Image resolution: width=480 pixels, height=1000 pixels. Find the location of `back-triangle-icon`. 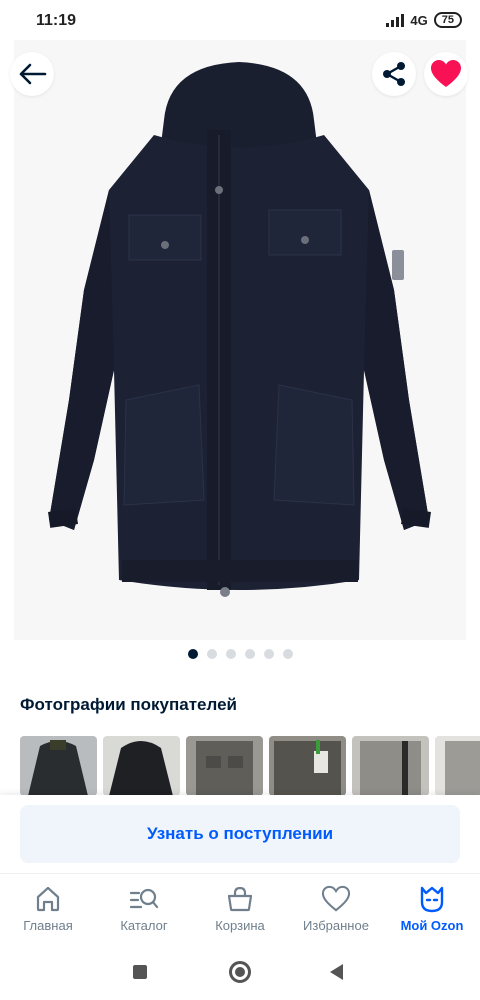

back-triangle-icon is located at coordinates (336, 972).